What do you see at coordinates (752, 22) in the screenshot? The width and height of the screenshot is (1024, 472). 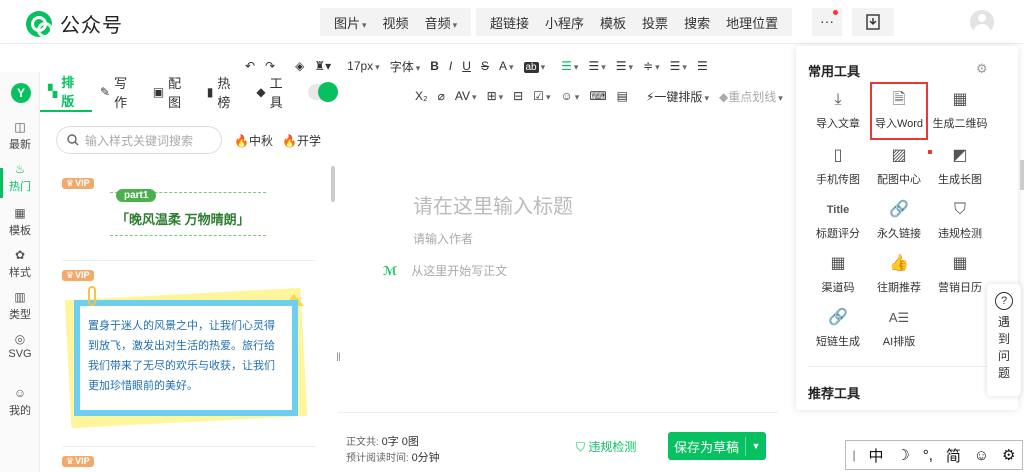 I see `insert-location-button: 地理位置` at bounding box center [752, 22].